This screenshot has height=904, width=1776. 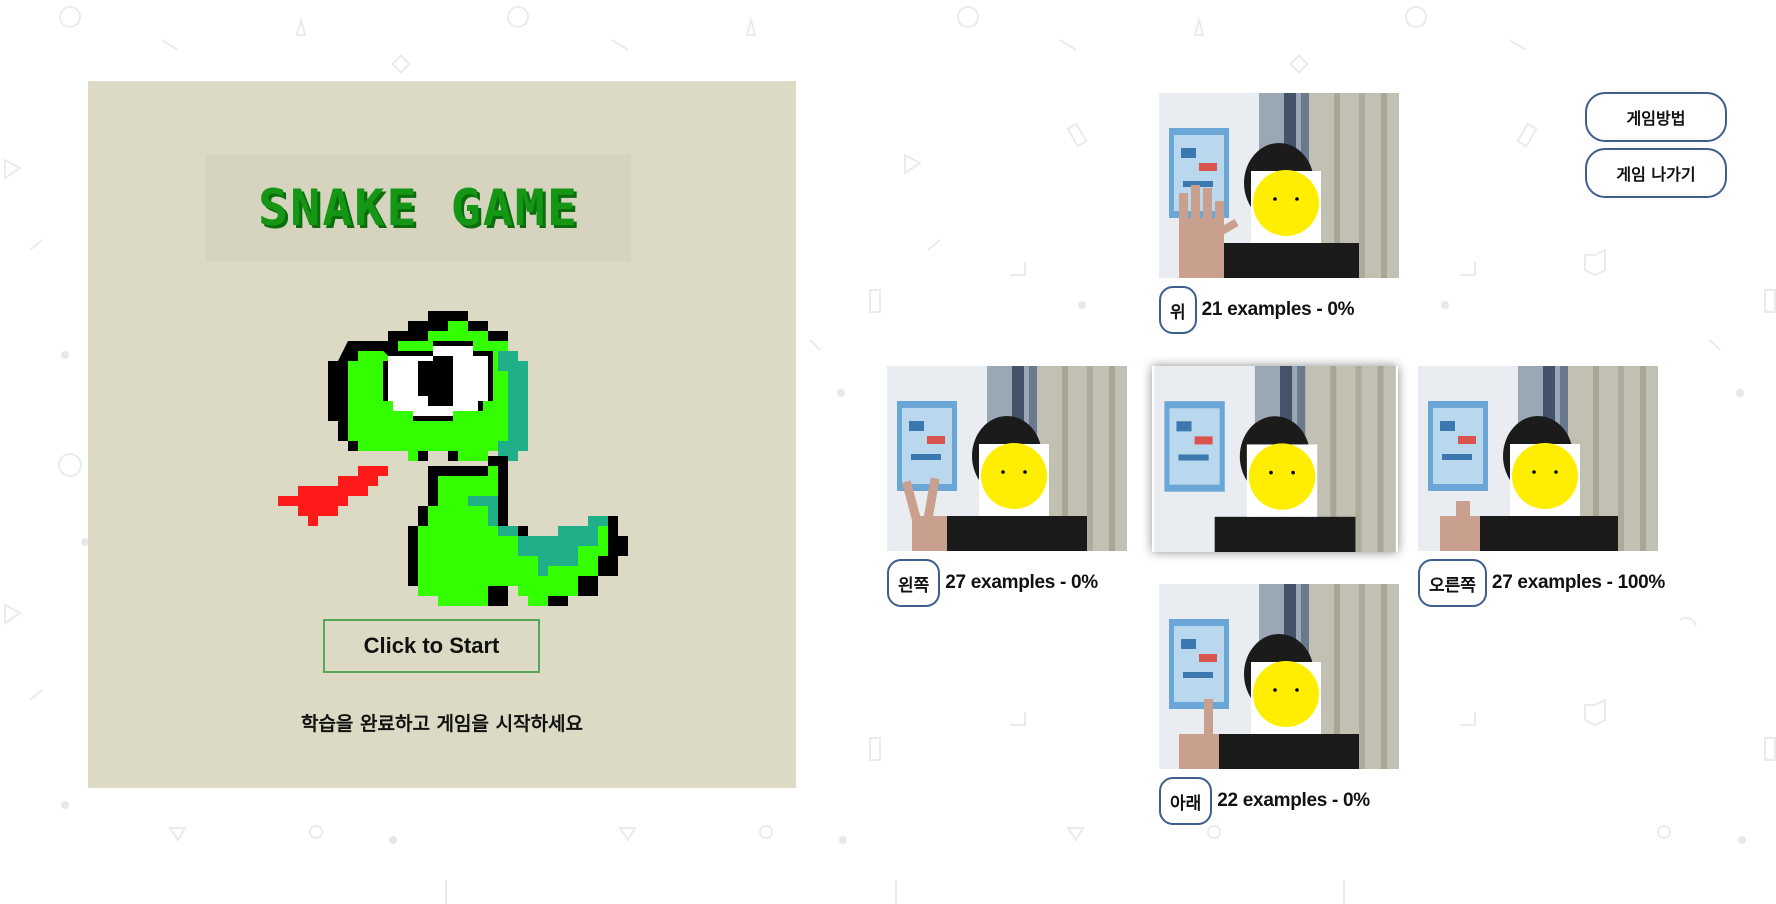 What do you see at coordinates (1186, 801) in the screenshot?
I see `class-down-label: 아래` at bounding box center [1186, 801].